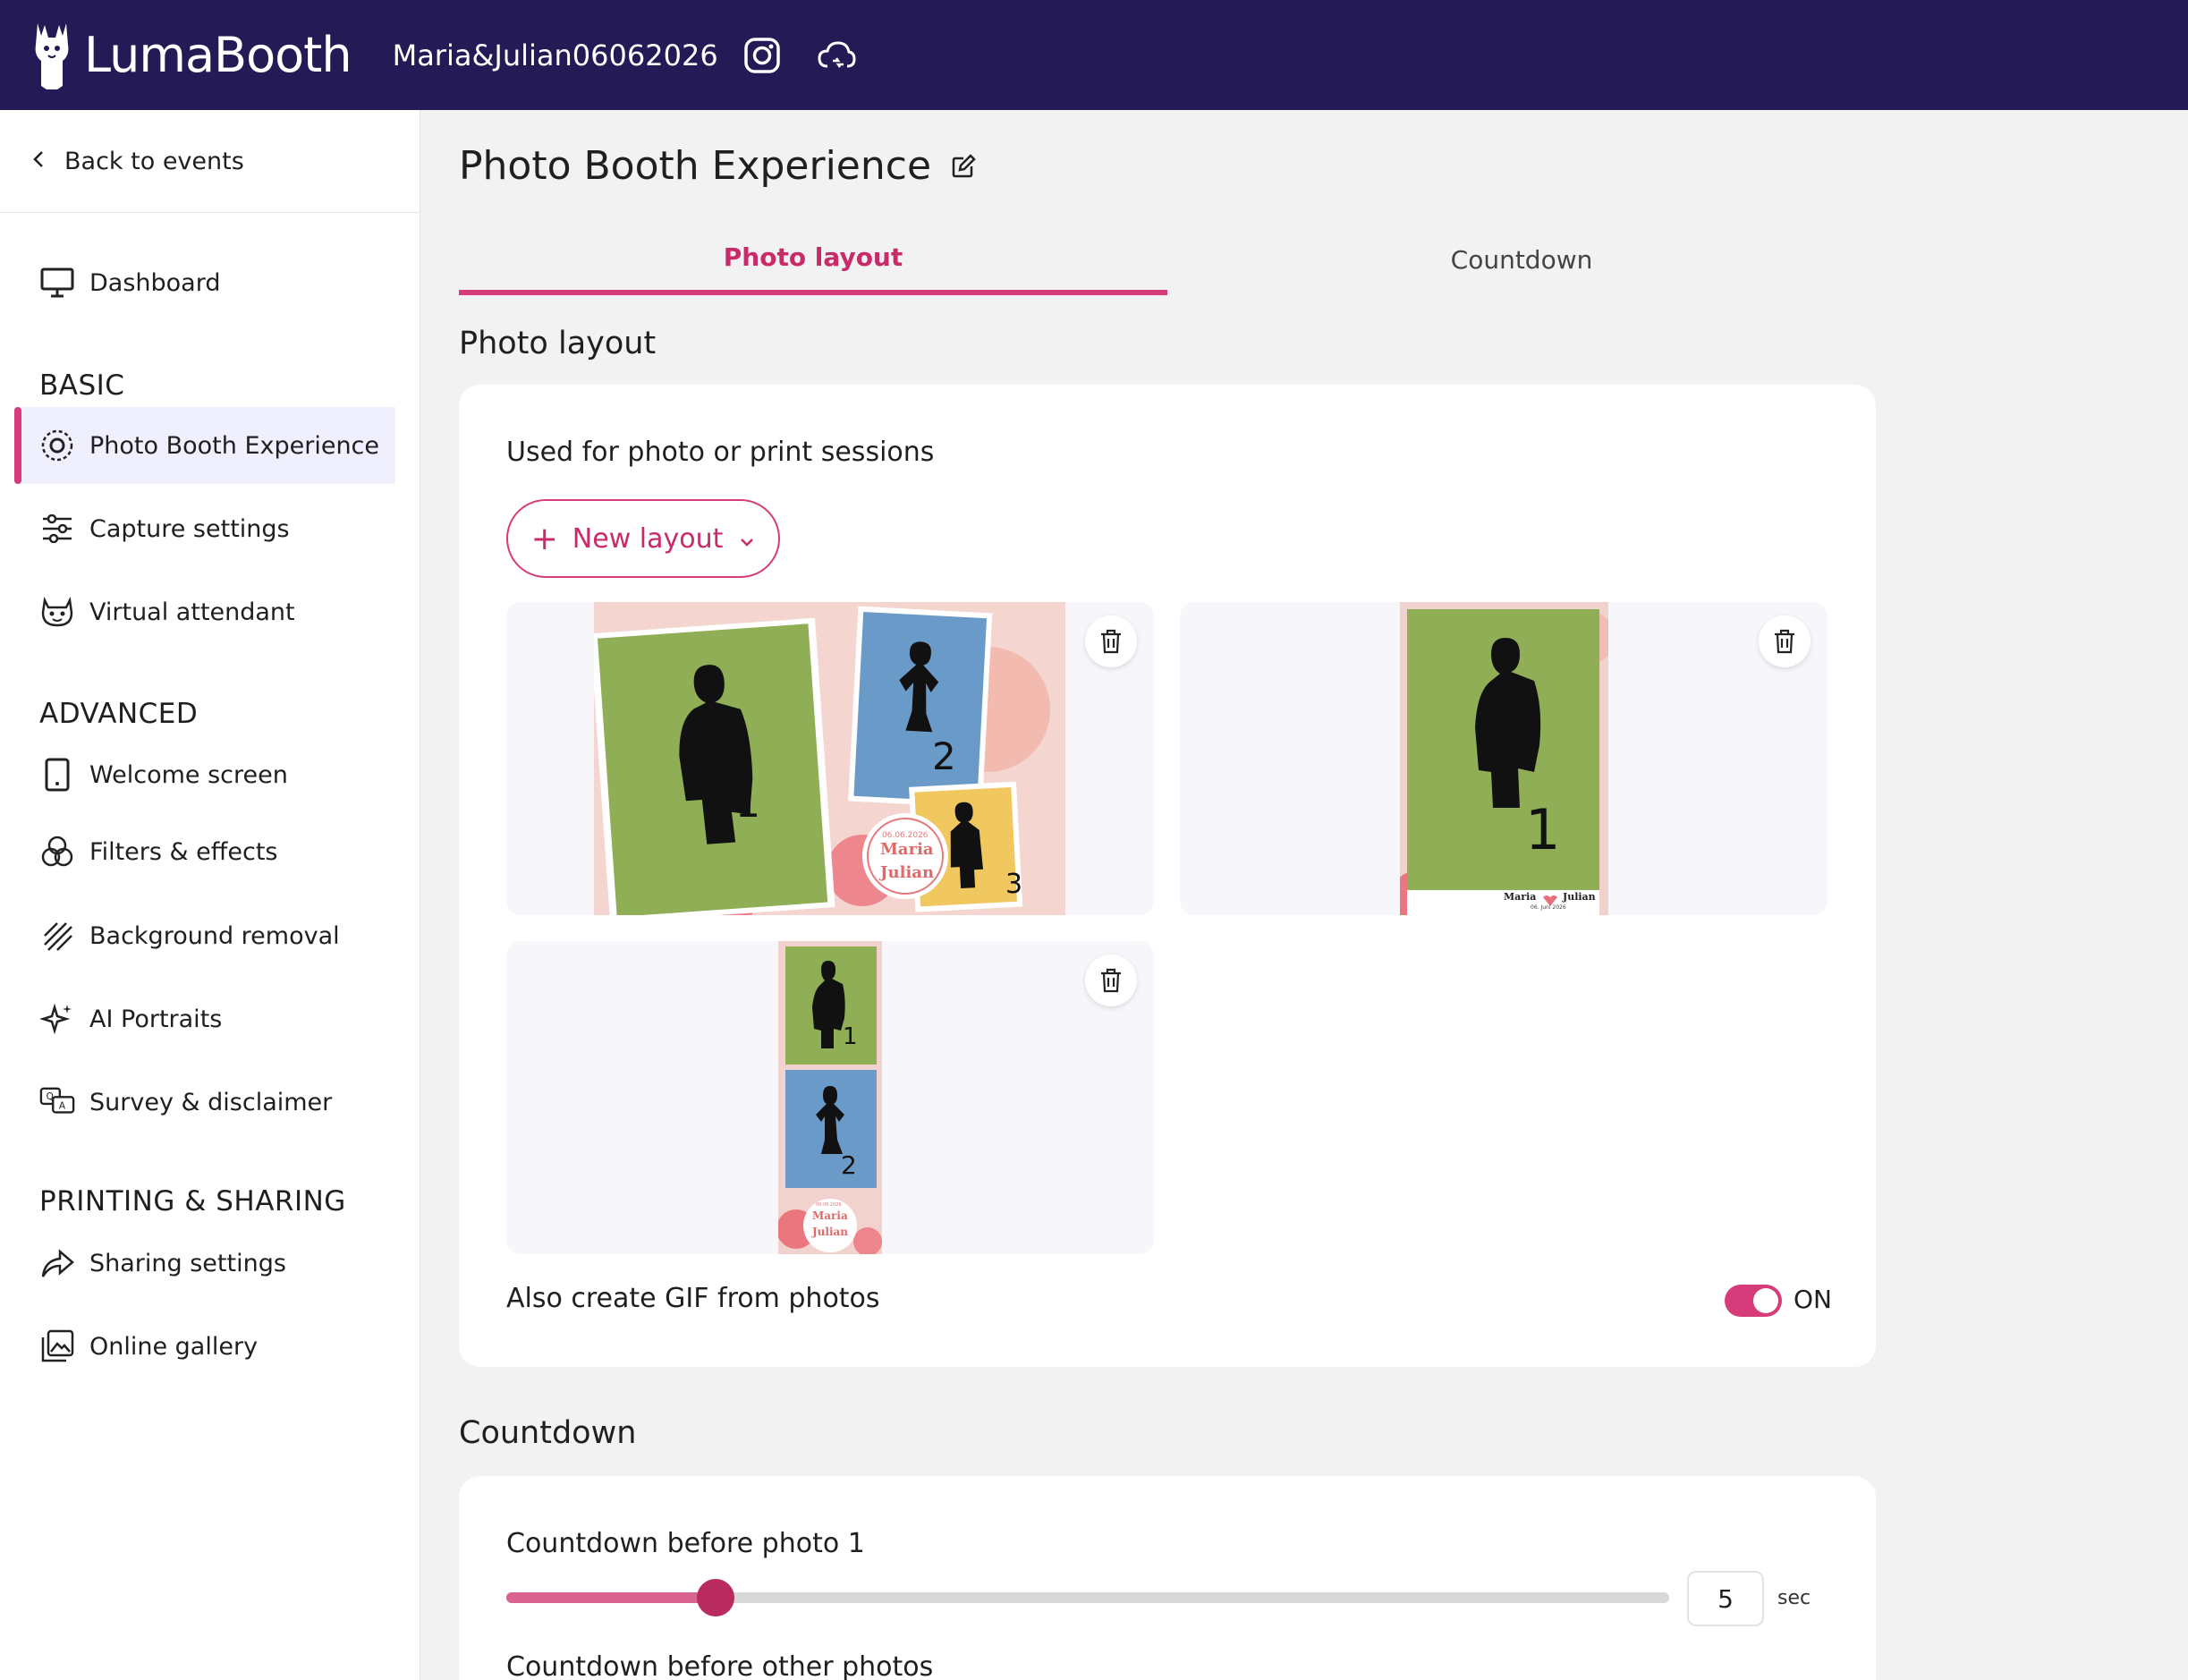 The image size is (2188, 1680). Describe the element at coordinates (234, 445) in the screenshot. I see `sidebar-item-label: Photo Booth Experience` at that location.